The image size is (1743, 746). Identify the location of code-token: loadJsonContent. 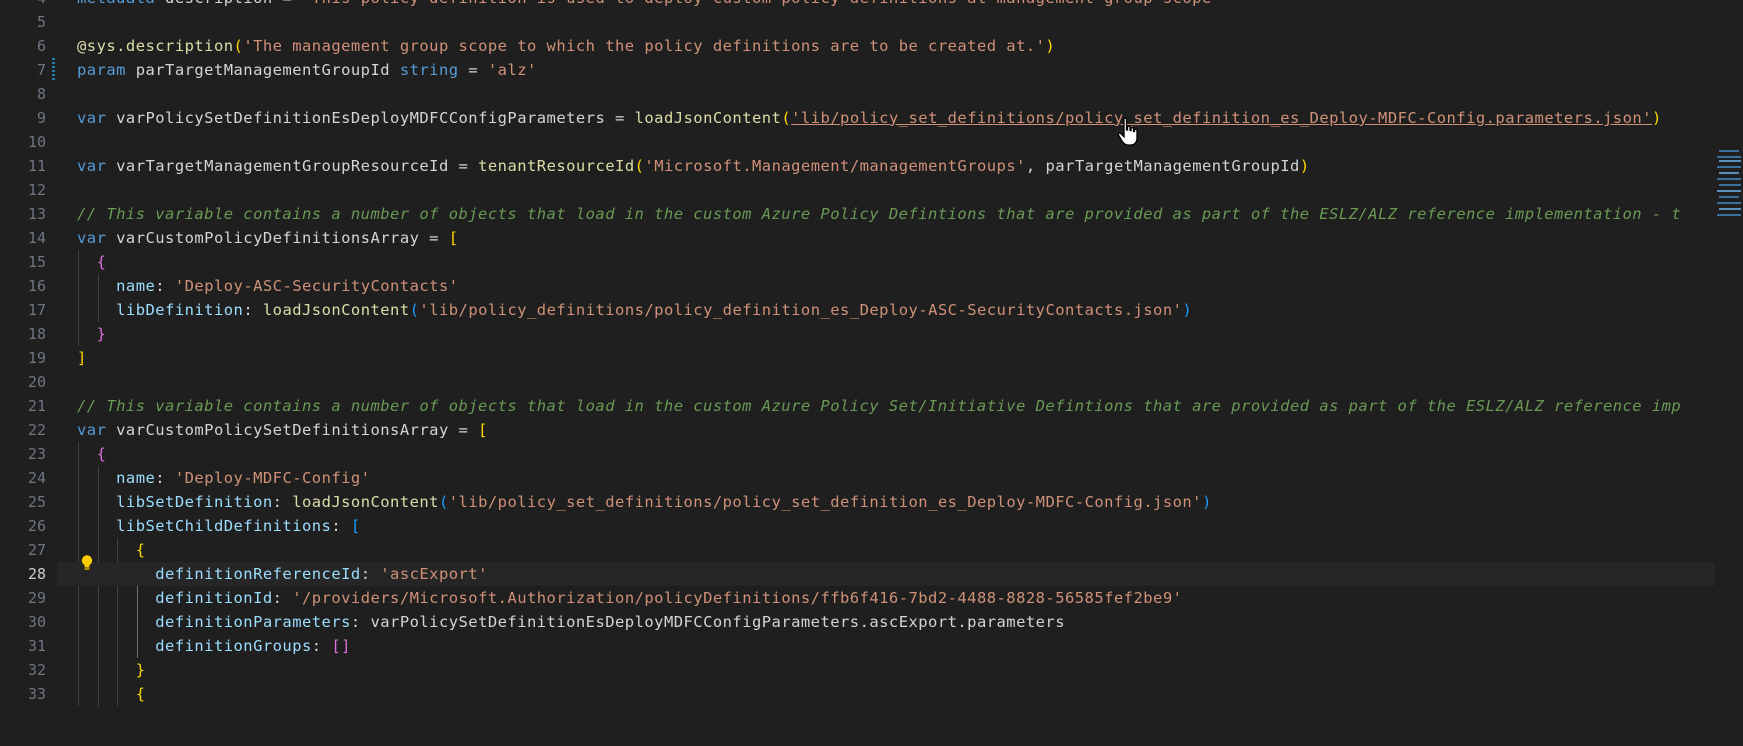
(708, 118).